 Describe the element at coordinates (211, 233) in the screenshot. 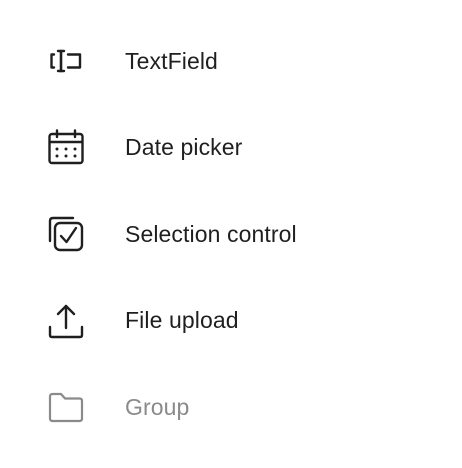

I see `menu-item-label: Selection control` at that location.